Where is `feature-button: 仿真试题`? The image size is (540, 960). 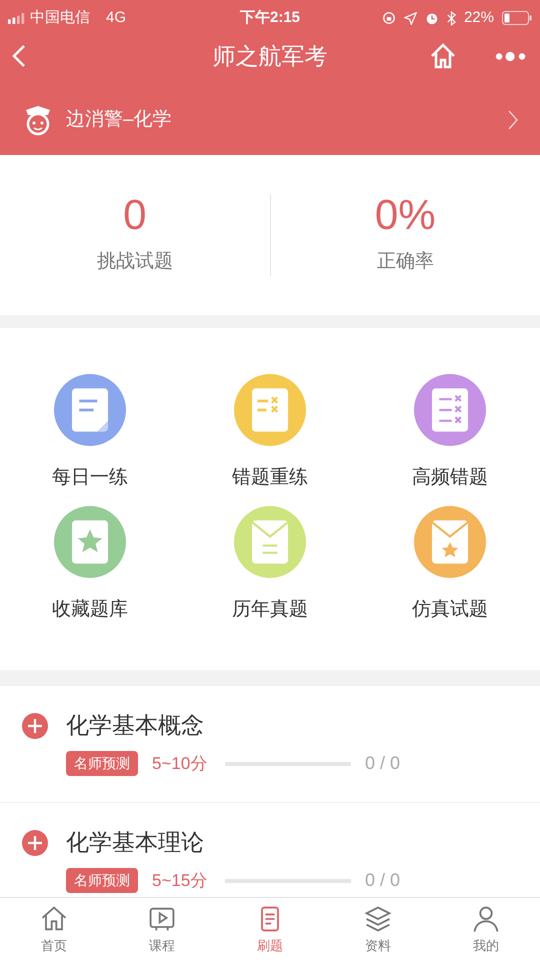
feature-button: 仿真试题 is located at coordinates (450, 565).